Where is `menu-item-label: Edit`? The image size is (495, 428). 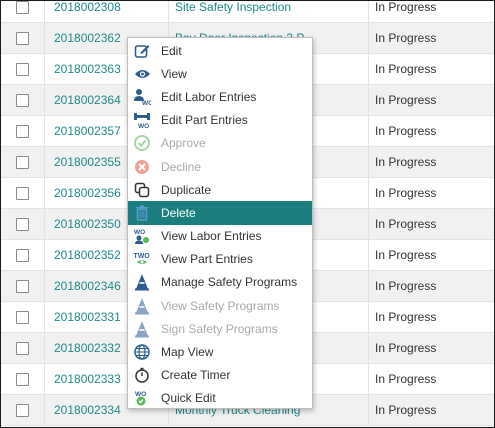 menu-item-label: Edit is located at coordinates (171, 50).